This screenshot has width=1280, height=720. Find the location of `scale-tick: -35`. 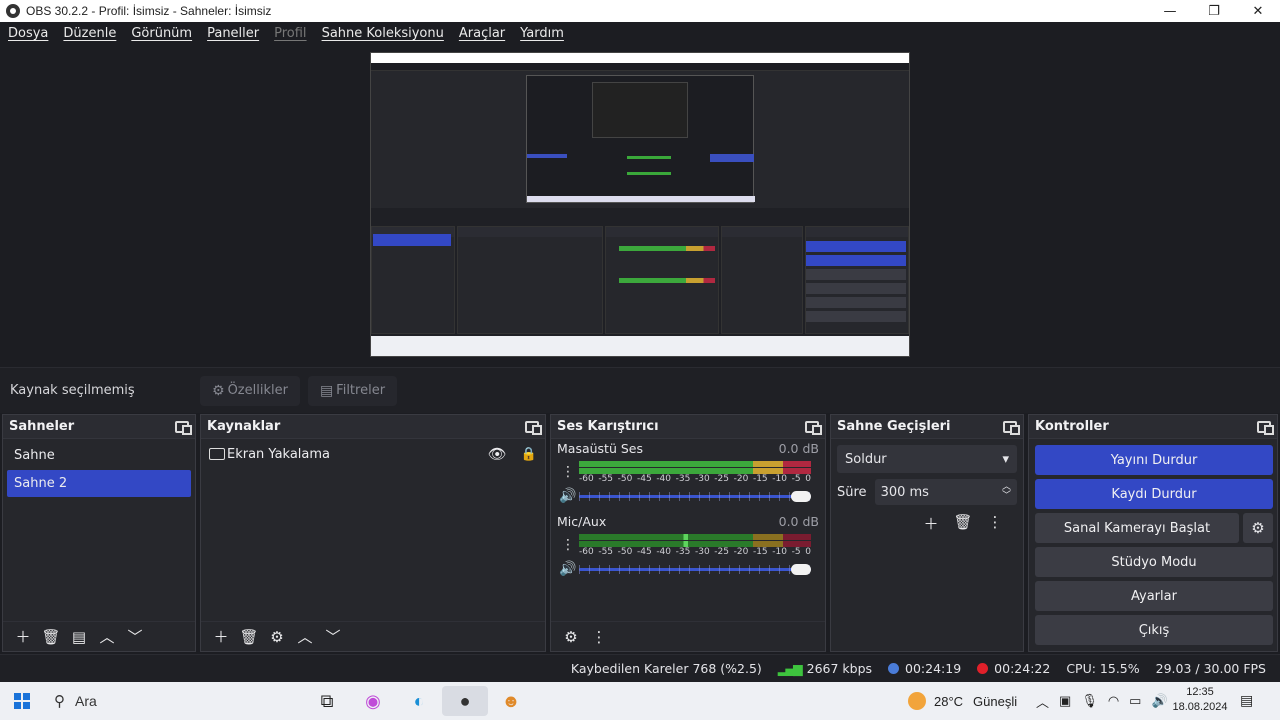

scale-tick: -35 is located at coordinates (683, 479).